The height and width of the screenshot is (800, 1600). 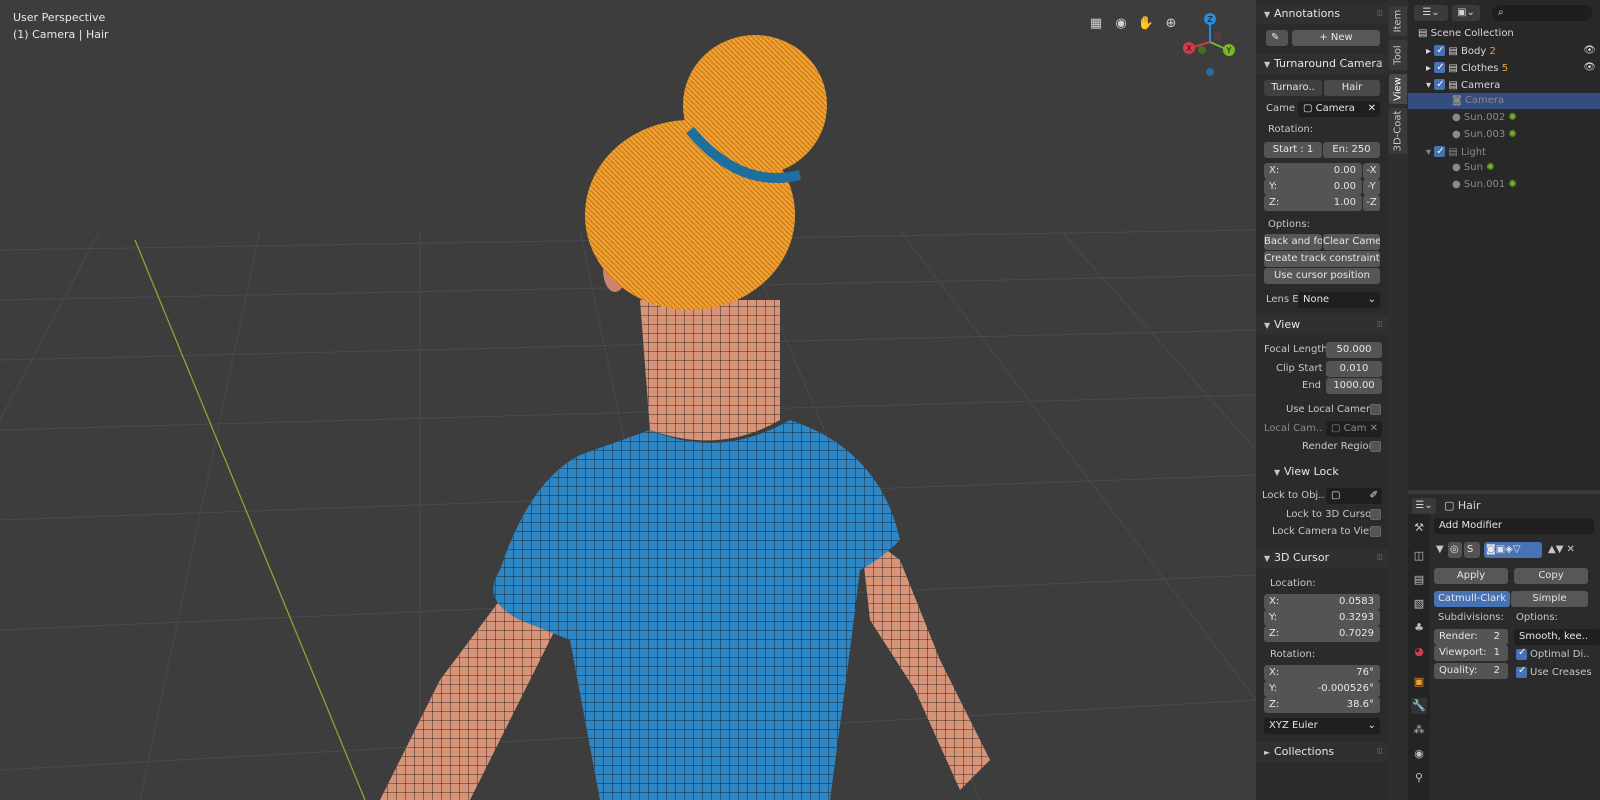 What do you see at coordinates (1375, 531) in the screenshot?
I see `lock-camera-checkbox` at bounding box center [1375, 531].